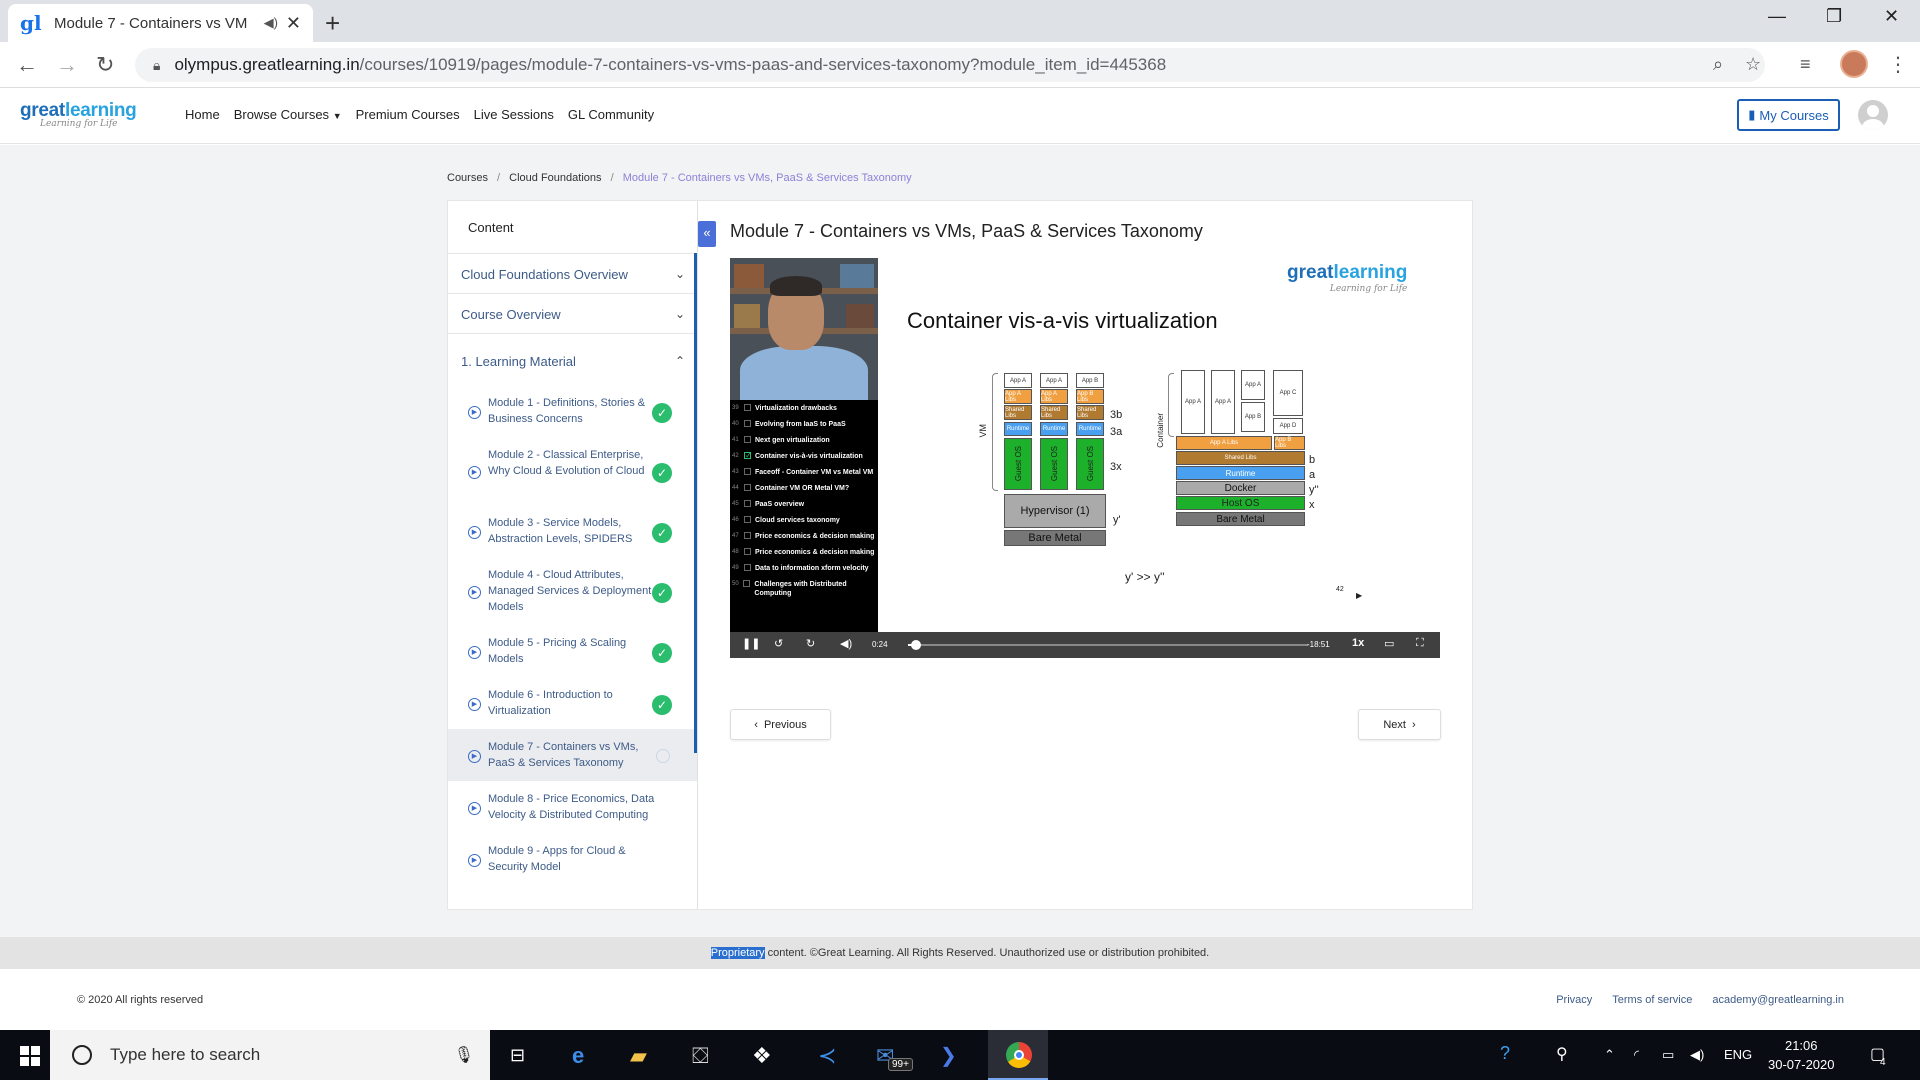 This screenshot has height=1080, width=1920. What do you see at coordinates (105, 65) in the screenshot?
I see `reload-icon: ↻` at bounding box center [105, 65].